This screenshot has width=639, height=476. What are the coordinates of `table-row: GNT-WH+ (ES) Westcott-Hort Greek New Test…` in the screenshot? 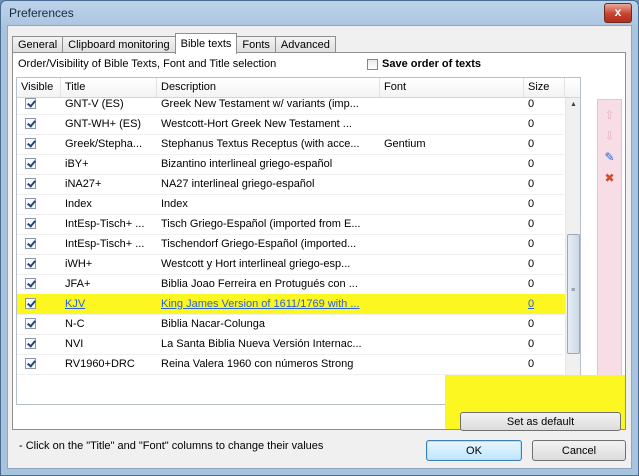 It's located at (290, 124).